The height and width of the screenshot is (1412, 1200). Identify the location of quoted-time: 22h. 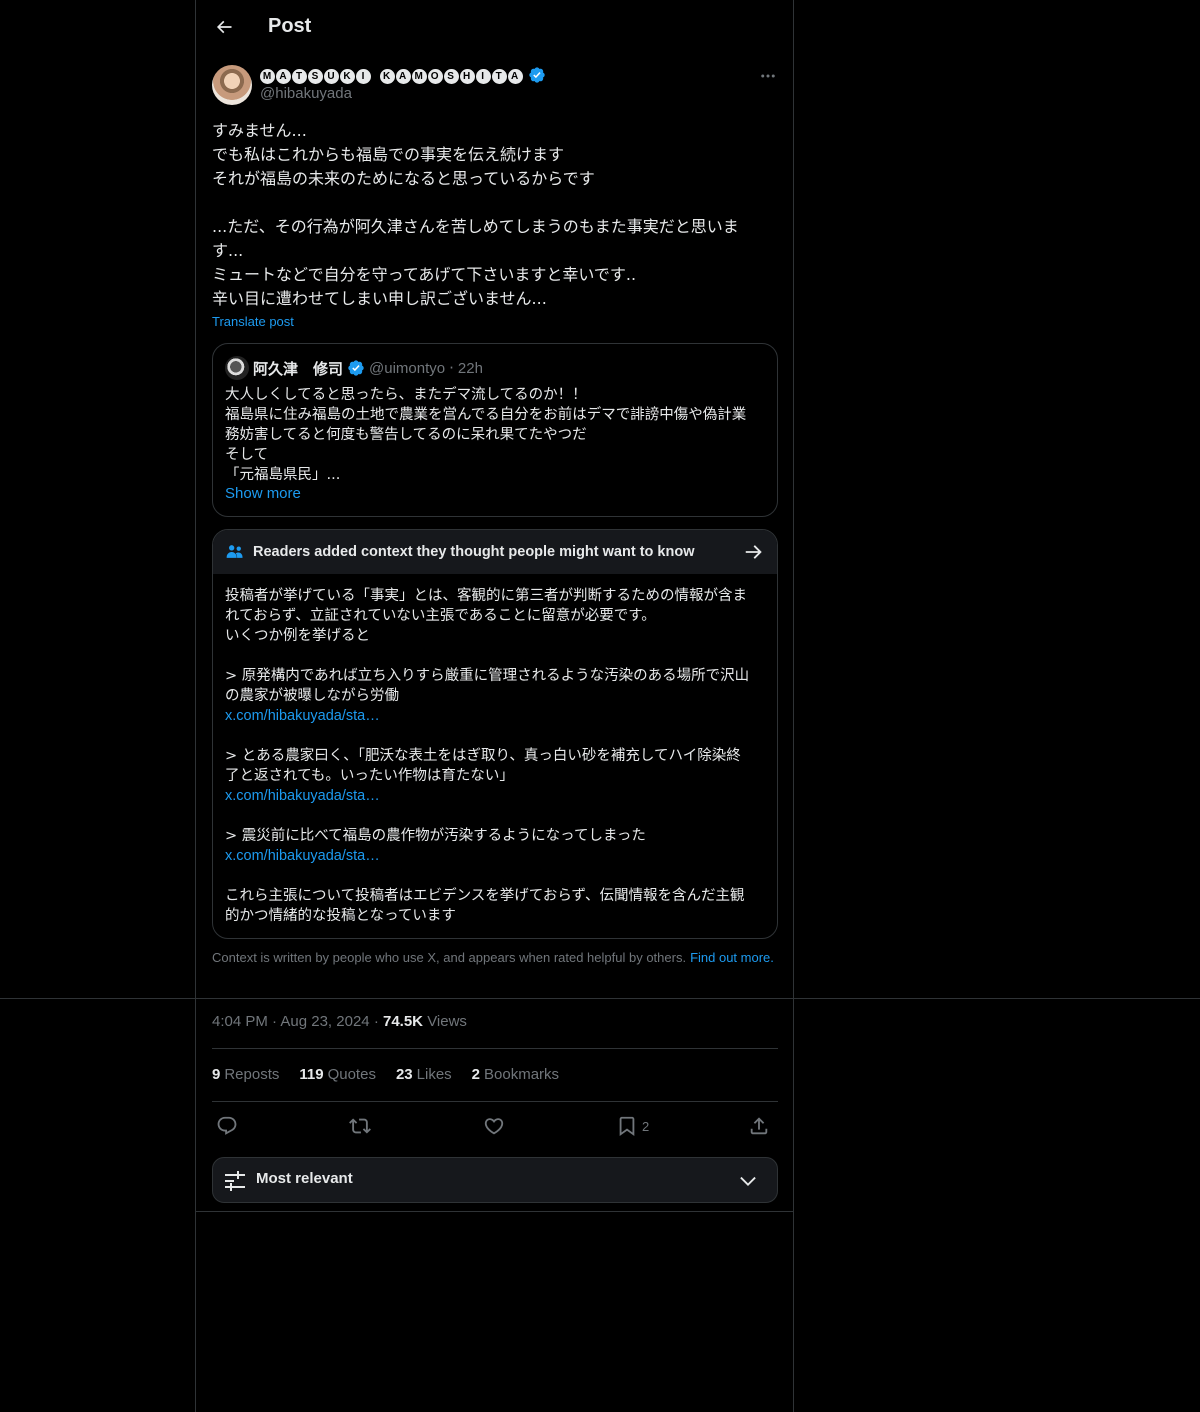
(470, 368).